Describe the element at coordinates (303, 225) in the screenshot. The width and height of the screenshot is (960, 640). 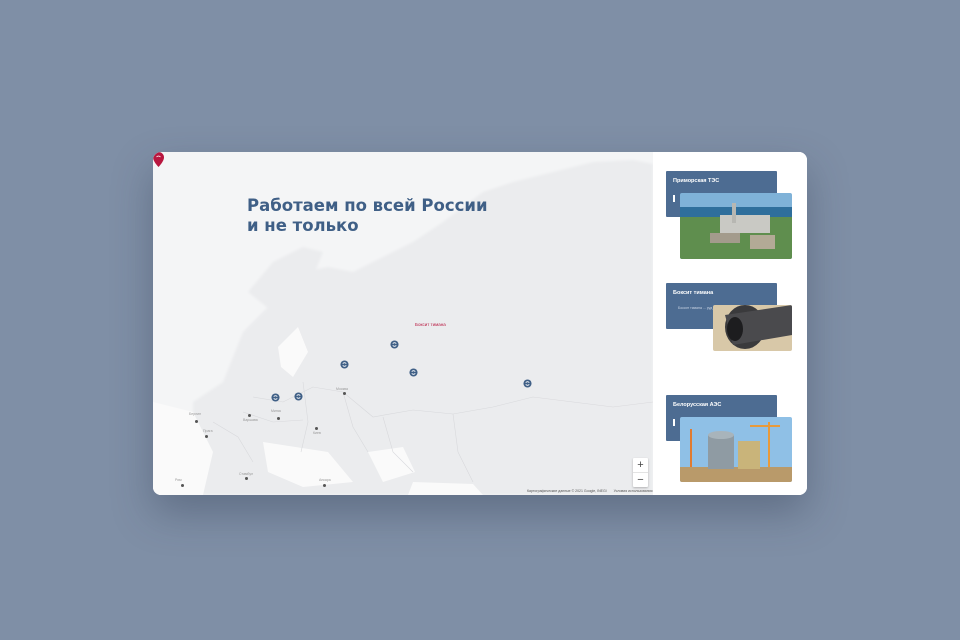
I see `page-title-line2: и не только` at that location.